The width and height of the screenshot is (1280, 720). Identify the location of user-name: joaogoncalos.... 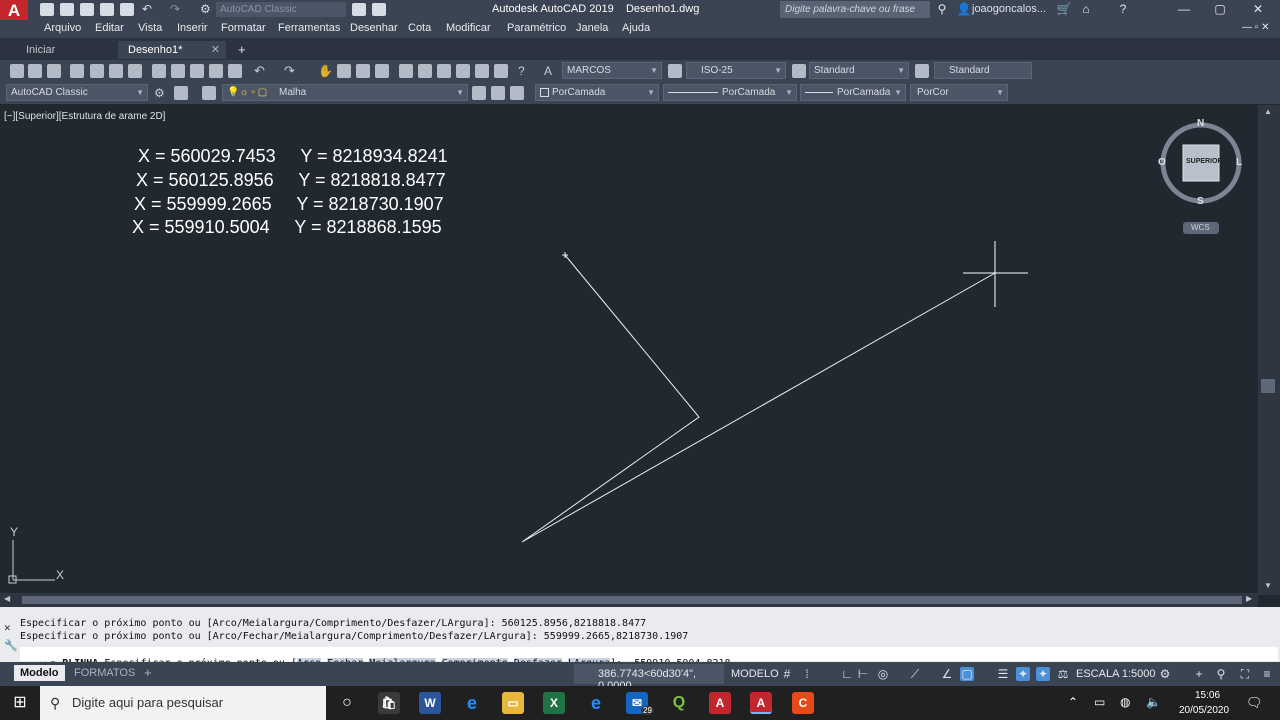
(1009, 9).